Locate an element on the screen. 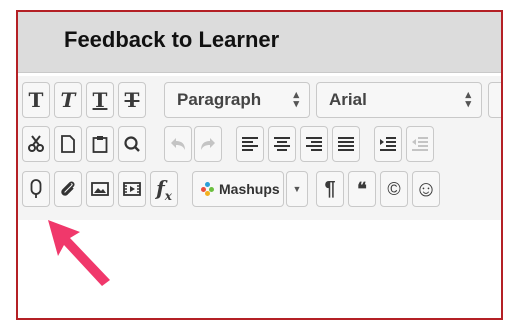  align-right-button is located at coordinates (314, 144).